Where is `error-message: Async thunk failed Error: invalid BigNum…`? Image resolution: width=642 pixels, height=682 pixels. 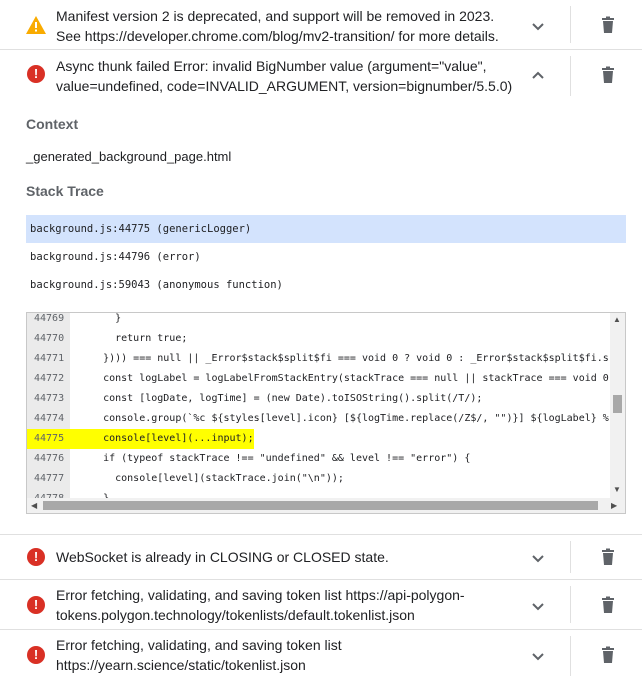
error-message: Async thunk failed Error: invalid BigNum… is located at coordinates (284, 76).